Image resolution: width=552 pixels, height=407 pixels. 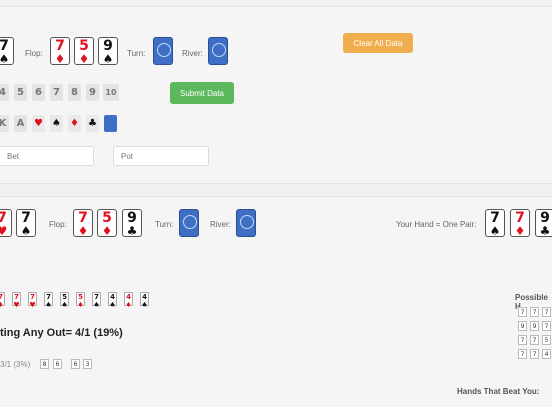 I want to click on out-card: 4 ♦, so click(x=128, y=300).